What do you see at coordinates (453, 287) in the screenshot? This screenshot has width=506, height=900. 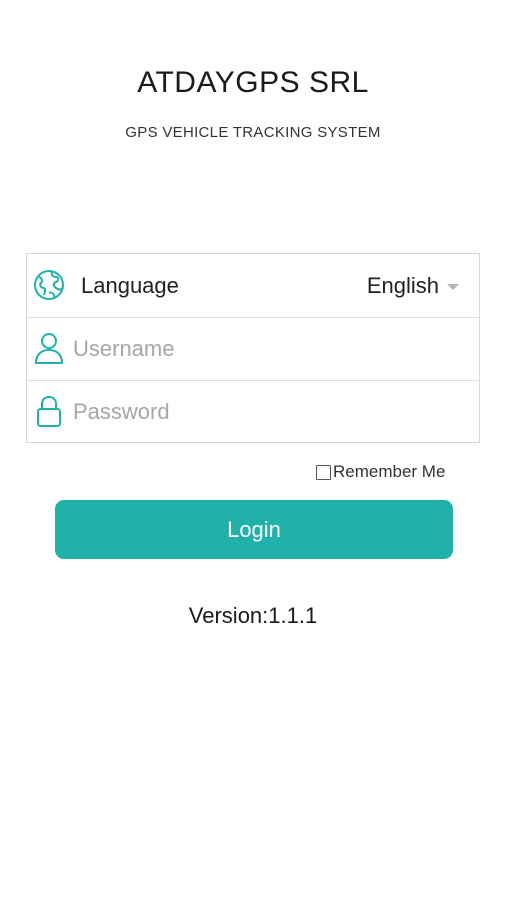 I see `chevron-down-icon` at bounding box center [453, 287].